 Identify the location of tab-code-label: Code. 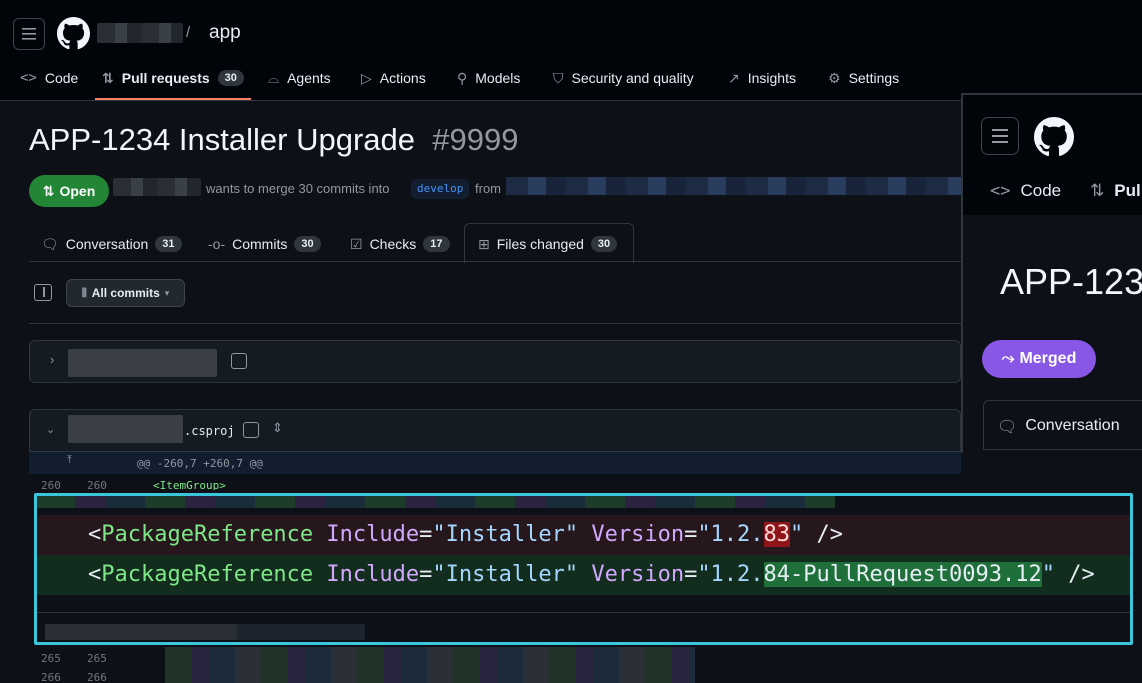
(61, 78).